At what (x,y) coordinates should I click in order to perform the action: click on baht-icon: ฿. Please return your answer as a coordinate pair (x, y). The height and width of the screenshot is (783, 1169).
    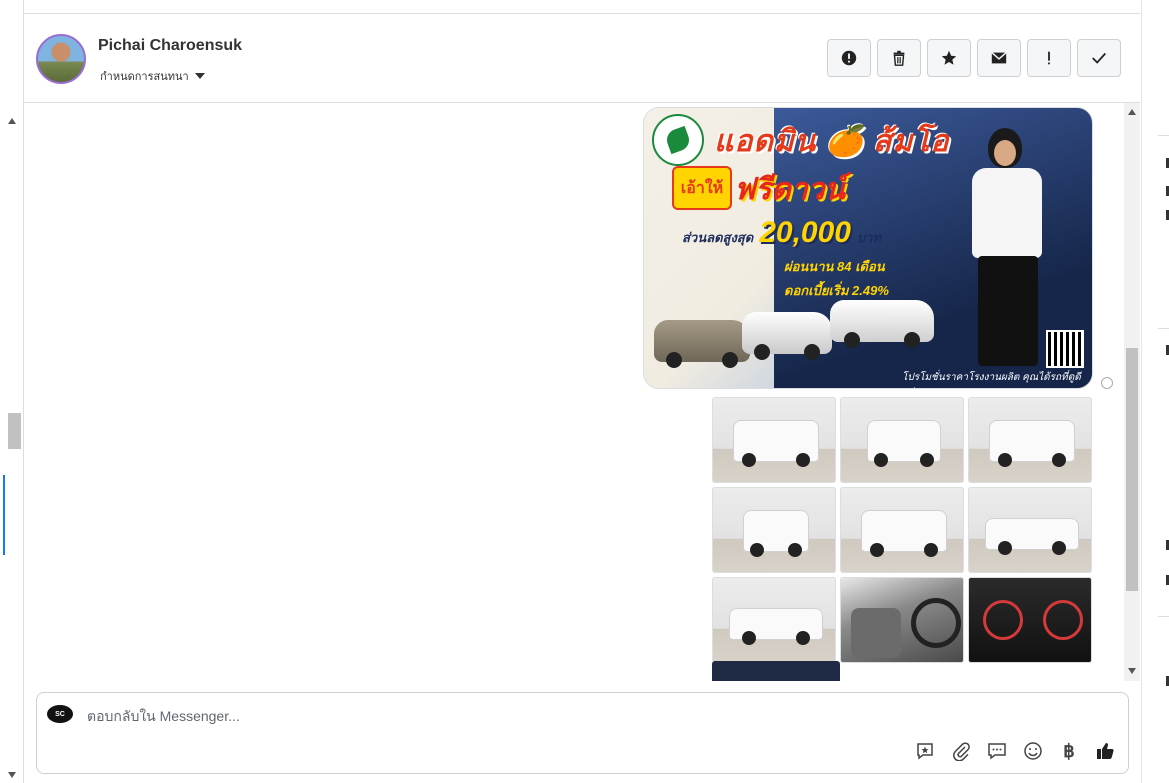
    Looking at the image, I should click on (1069, 750).